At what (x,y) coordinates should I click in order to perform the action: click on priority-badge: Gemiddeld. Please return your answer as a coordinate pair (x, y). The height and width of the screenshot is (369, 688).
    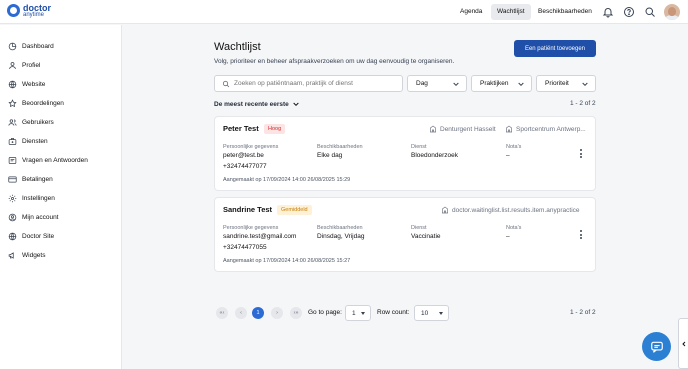
    Looking at the image, I should click on (294, 210).